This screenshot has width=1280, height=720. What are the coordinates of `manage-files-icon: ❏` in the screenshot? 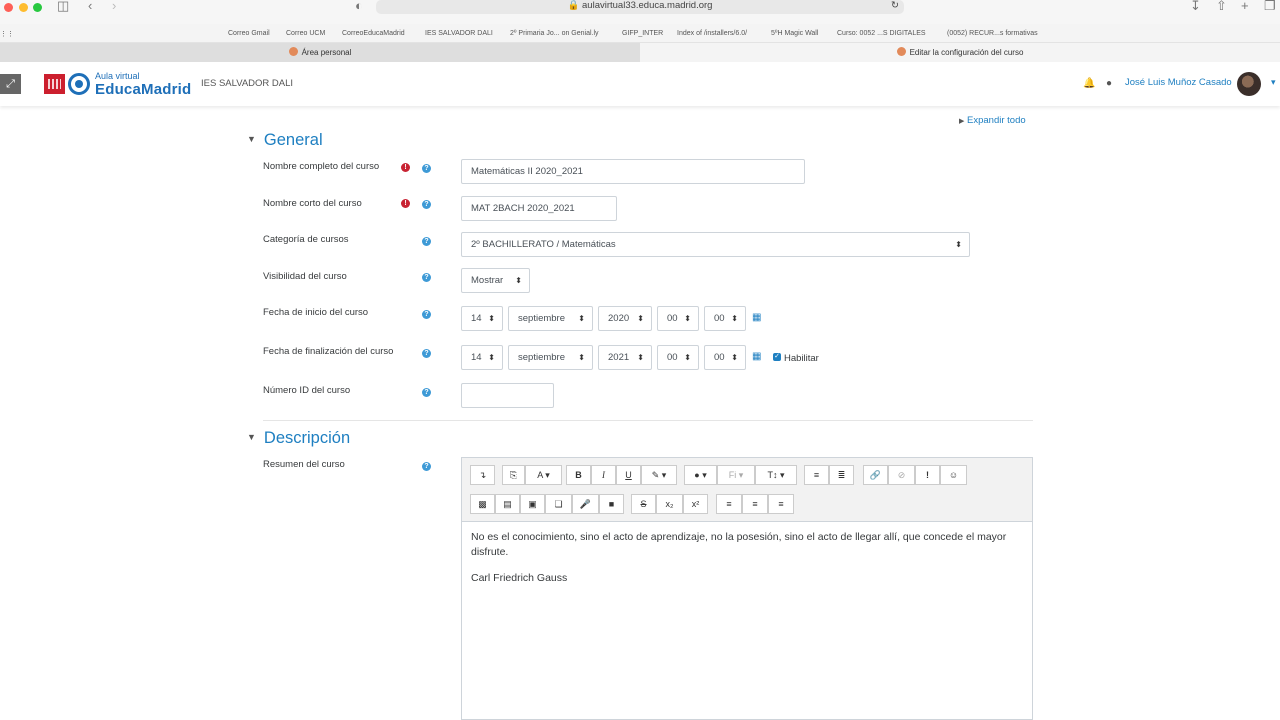 It's located at (558, 504).